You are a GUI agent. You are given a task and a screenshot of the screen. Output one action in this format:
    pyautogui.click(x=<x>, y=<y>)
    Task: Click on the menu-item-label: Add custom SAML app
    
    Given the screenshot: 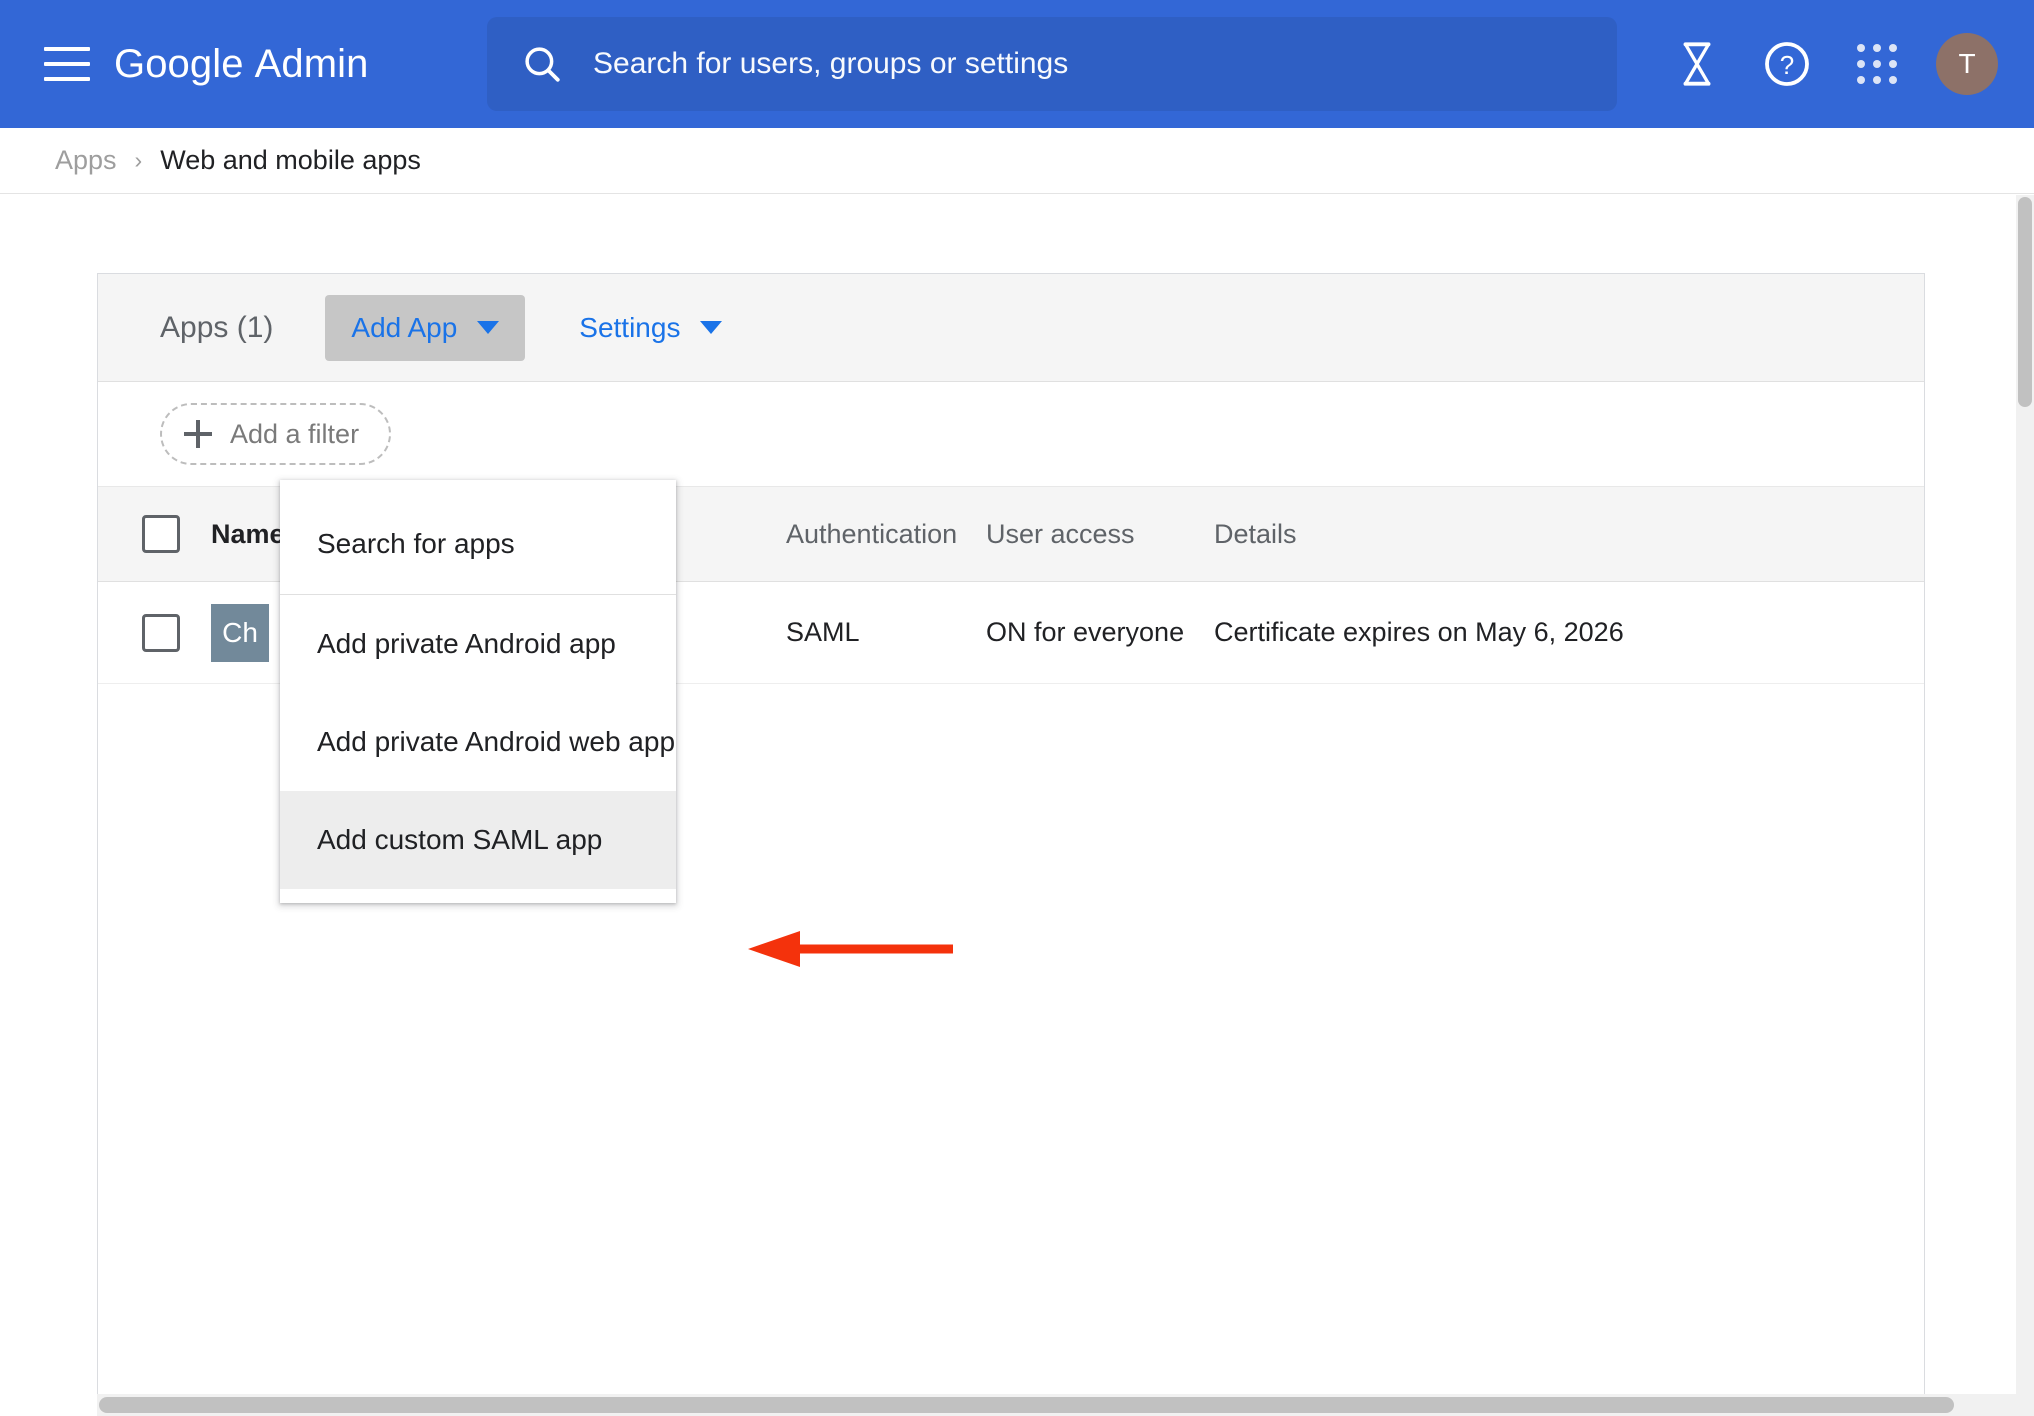 What is the action you would take?
    pyautogui.click(x=460, y=839)
    